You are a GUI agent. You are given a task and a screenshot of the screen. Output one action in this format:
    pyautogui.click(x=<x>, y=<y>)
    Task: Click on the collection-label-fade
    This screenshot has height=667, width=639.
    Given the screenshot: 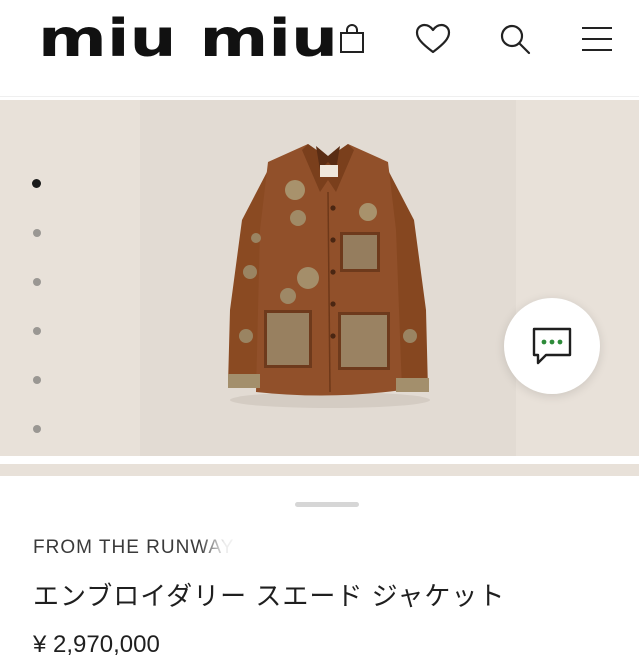 What is the action you would take?
    pyautogui.click(x=230, y=547)
    